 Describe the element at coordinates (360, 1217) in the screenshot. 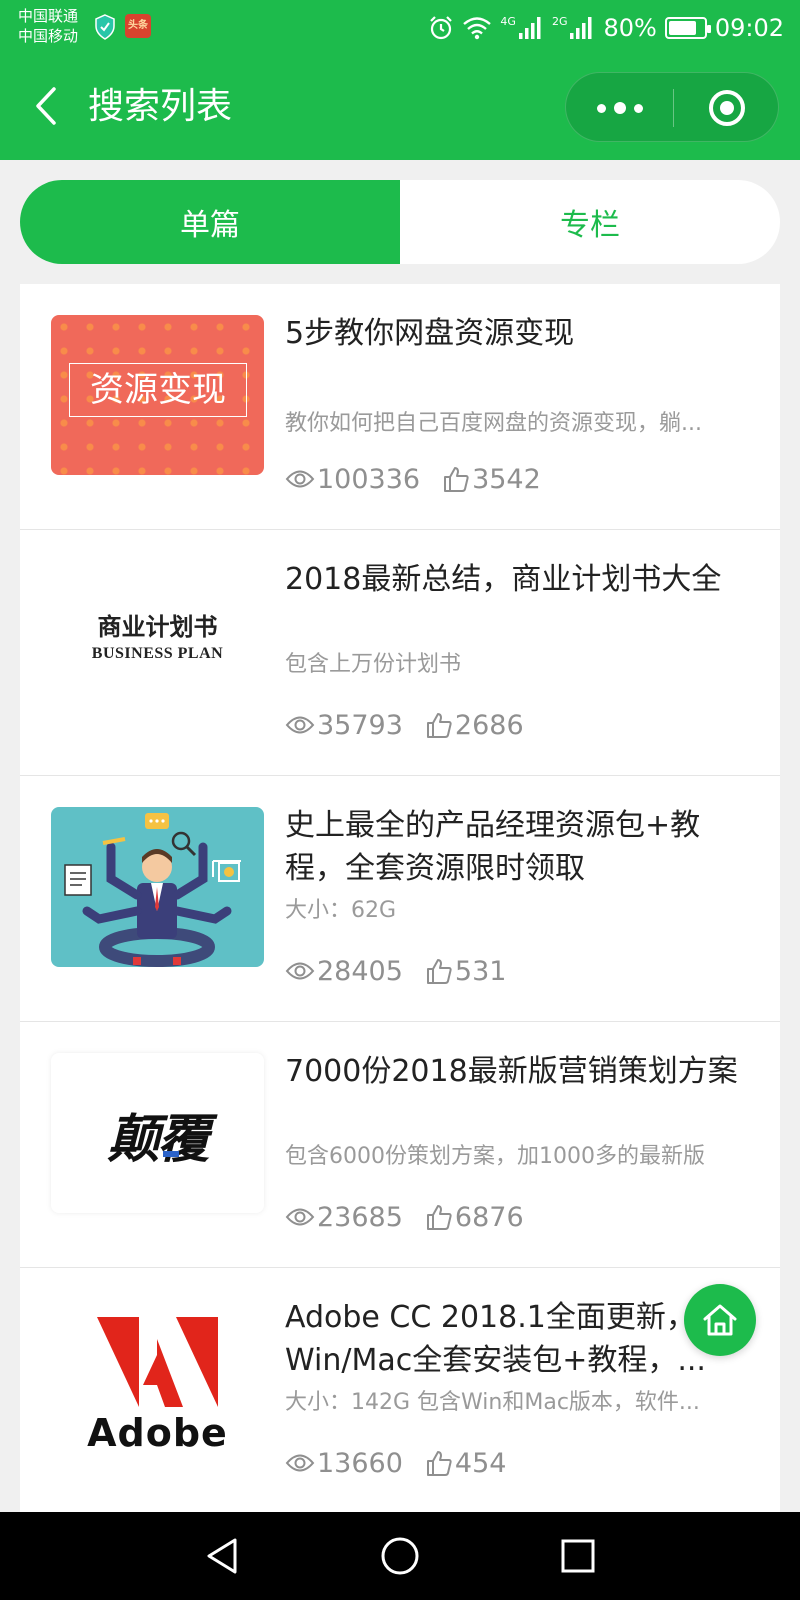

I see `views-count: 23685` at that location.